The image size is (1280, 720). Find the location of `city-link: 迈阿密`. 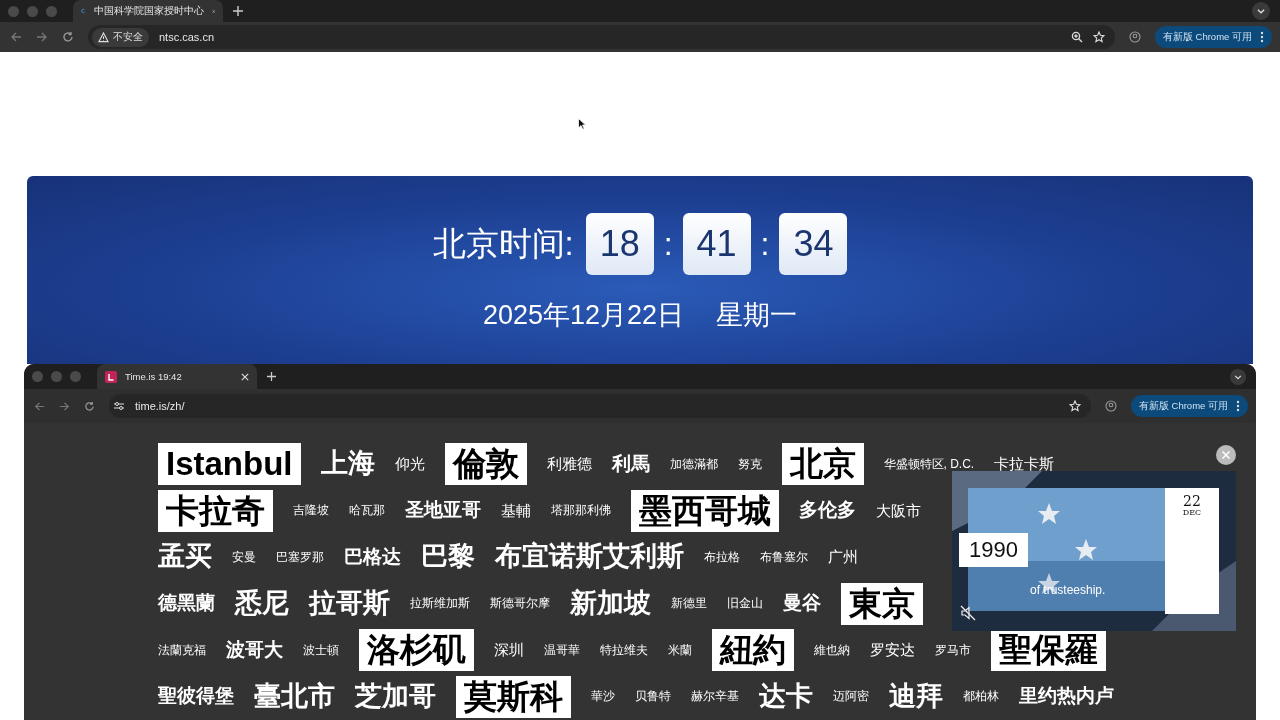

city-link: 迈阿密 is located at coordinates (851, 697).